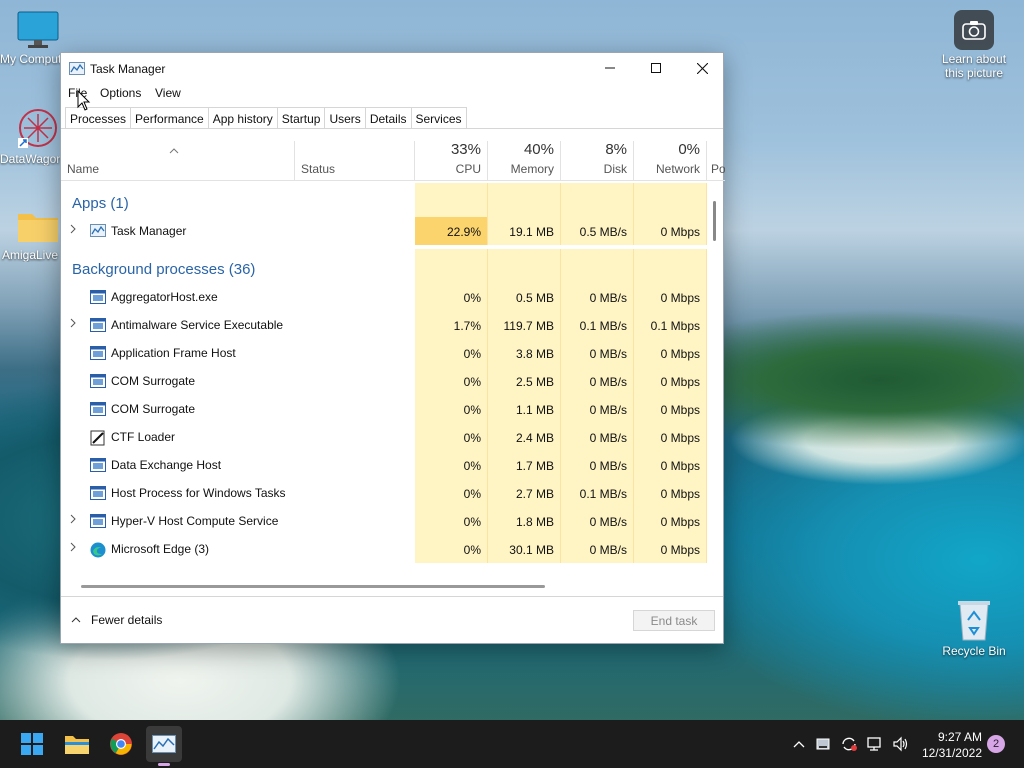 This screenshot has height=768, width=1024. I want to click on process-row: Task Manager 22.9% 19.1 MB 0.5 MB/s 0 Mbps, so click(386, 231).